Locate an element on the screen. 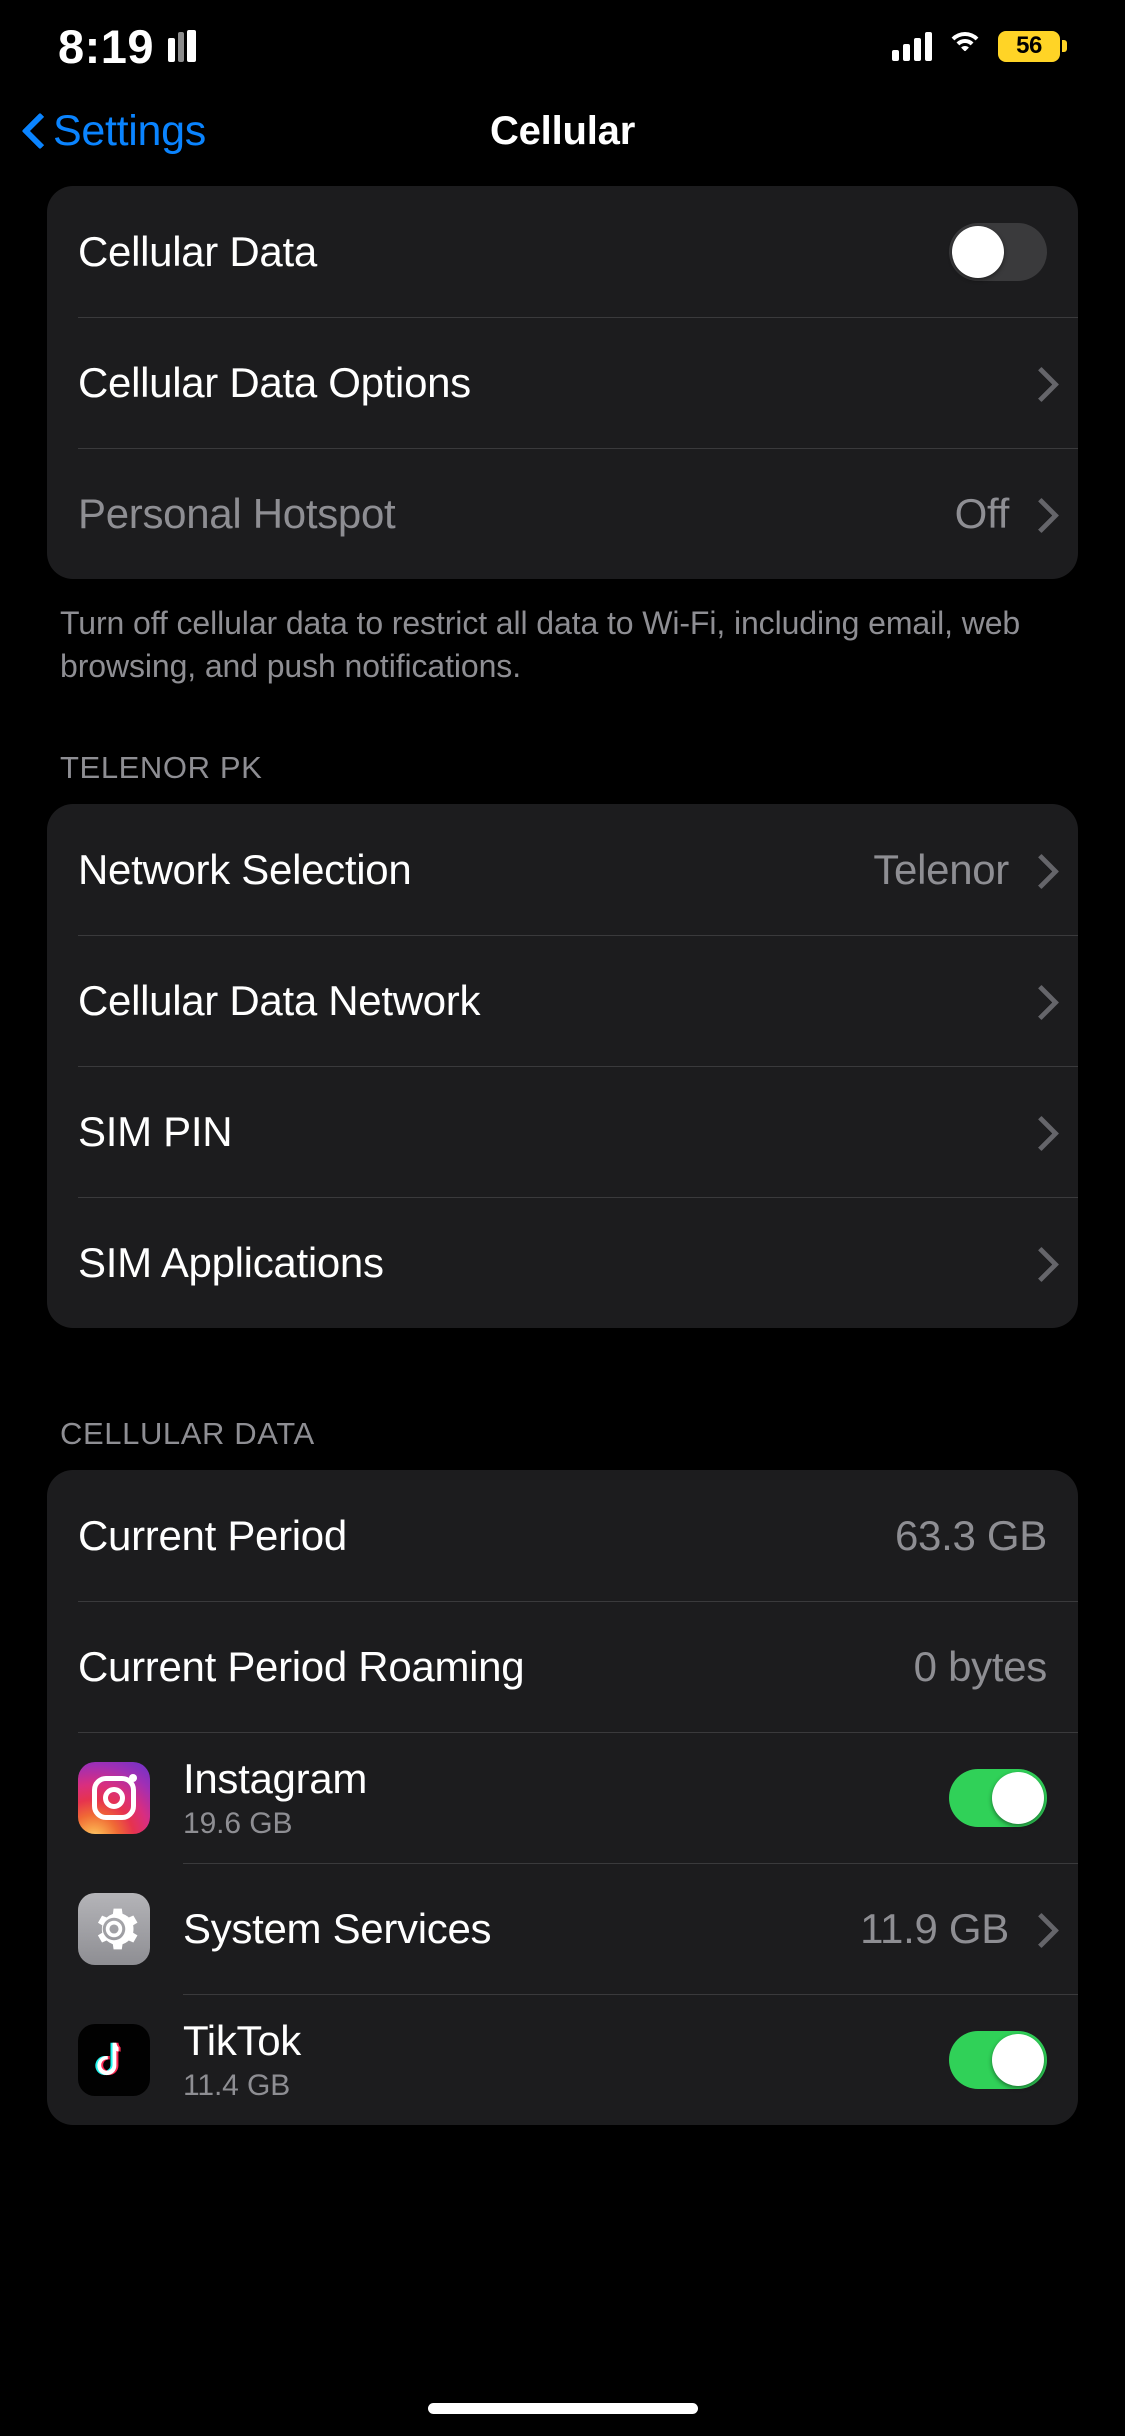 The image size is (1125, 2436). status-bar-left: 8:19 is located at coordinates (127, 46).